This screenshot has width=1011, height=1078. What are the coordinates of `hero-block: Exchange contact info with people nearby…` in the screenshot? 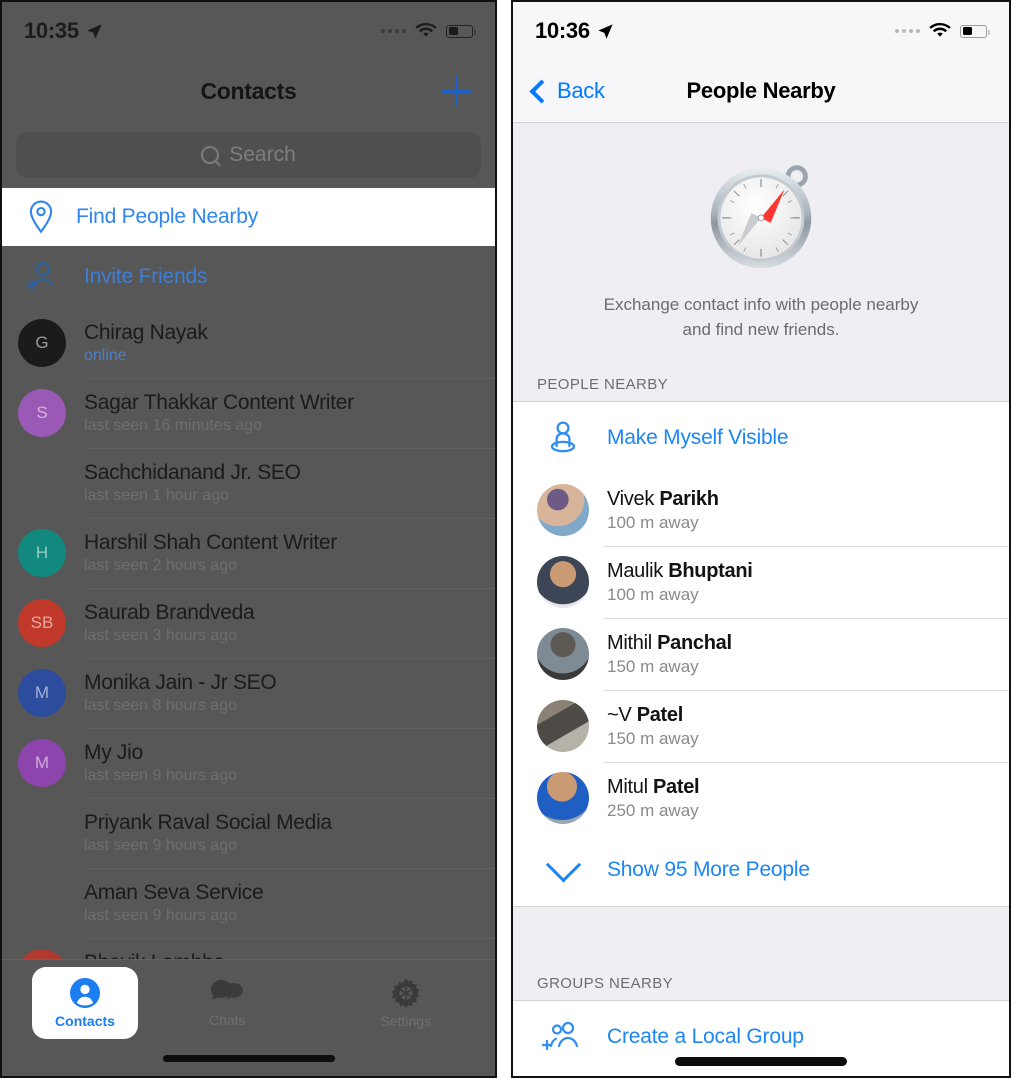 It's located at (761, 242).